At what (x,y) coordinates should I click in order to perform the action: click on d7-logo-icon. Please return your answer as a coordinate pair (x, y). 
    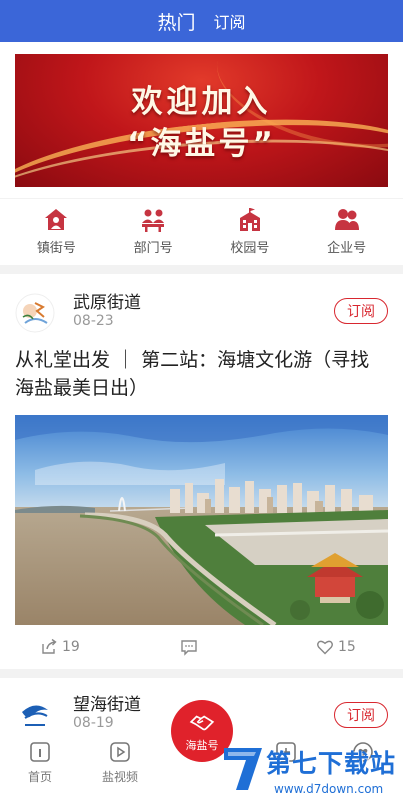
    Looking at the image, I should click on (243, 769).